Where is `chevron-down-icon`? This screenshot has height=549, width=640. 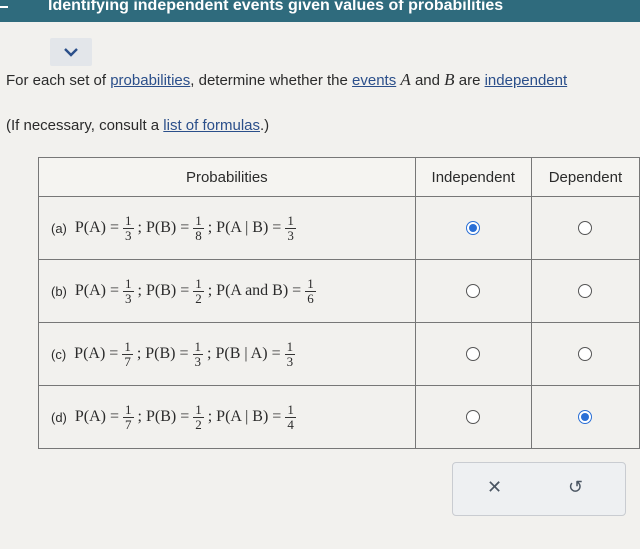 chevron-down-icon is located at coordinates (71, 52).